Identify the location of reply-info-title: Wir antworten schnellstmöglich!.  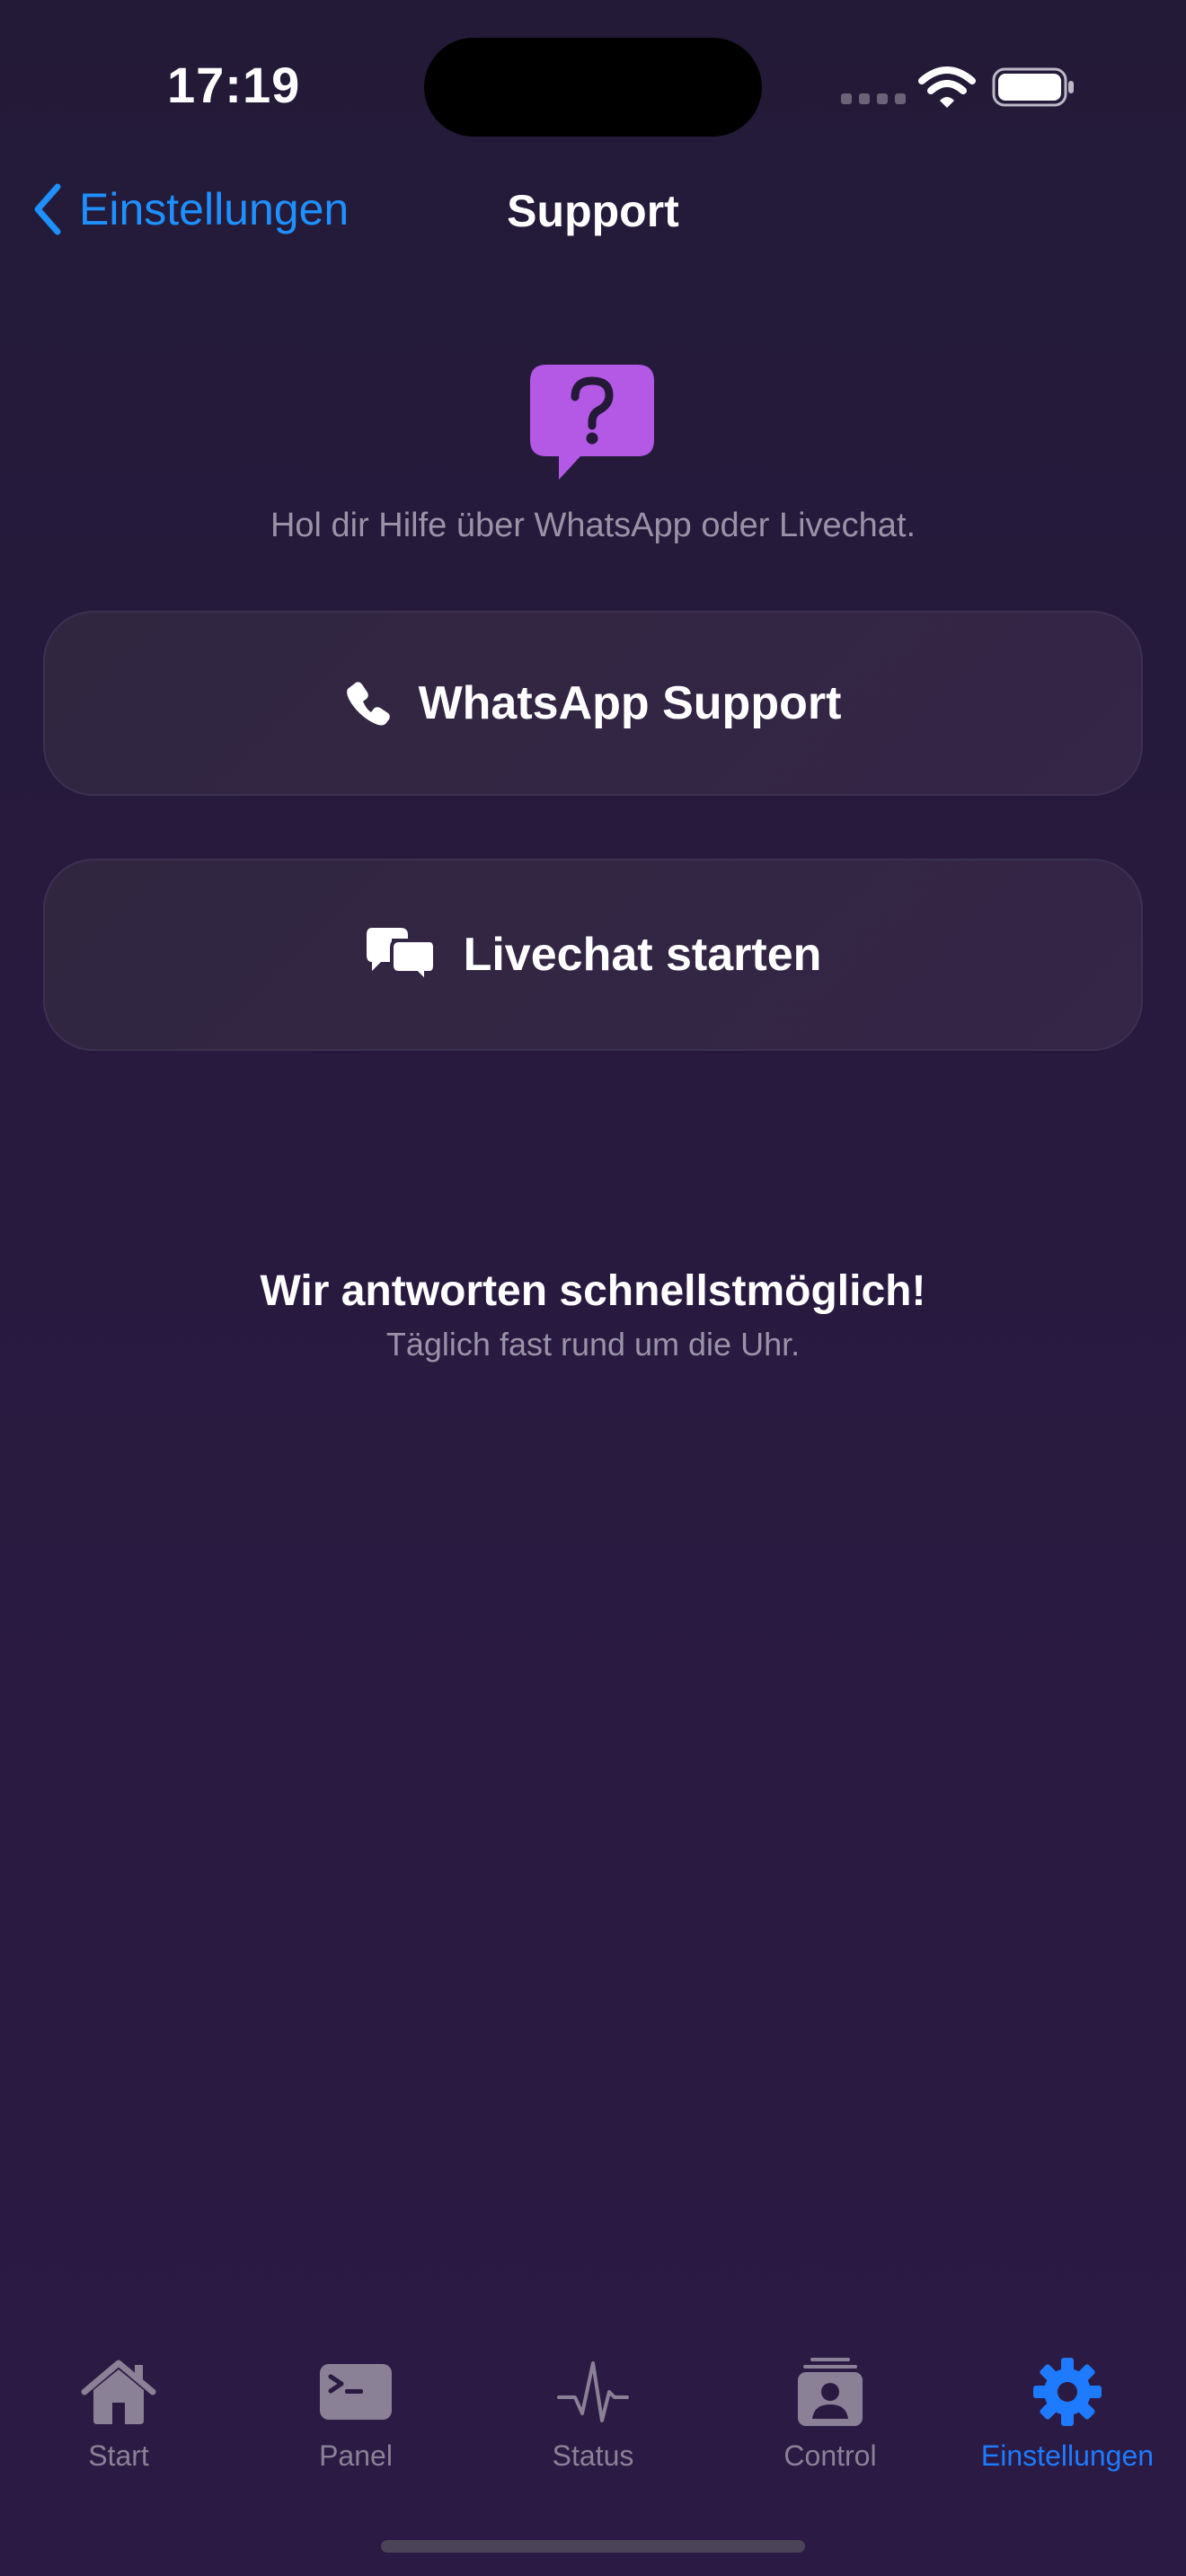
(593, 1291).